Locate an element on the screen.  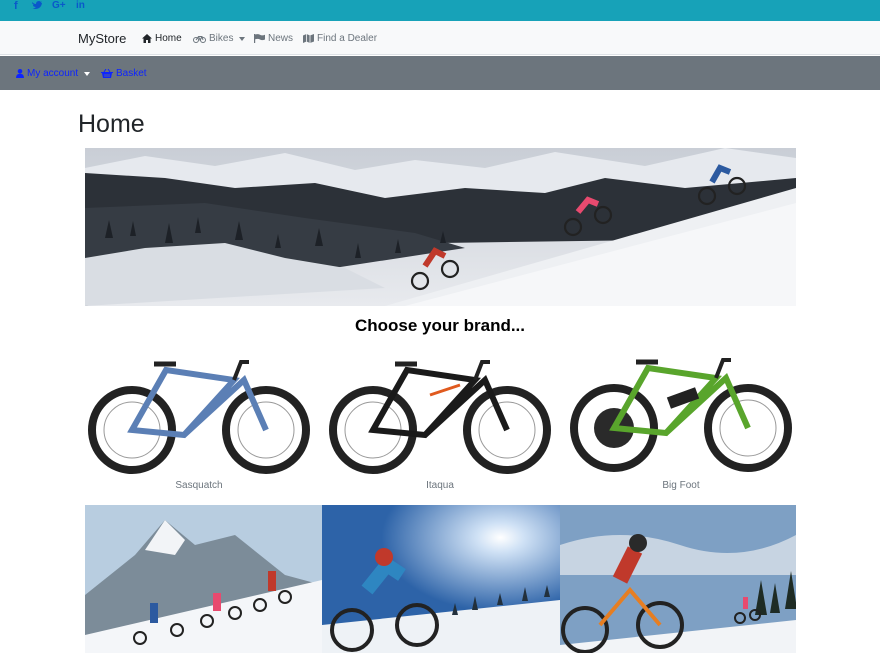
nav-find-dealer-label: Find a Dealer is located at coordinates (347, 38).